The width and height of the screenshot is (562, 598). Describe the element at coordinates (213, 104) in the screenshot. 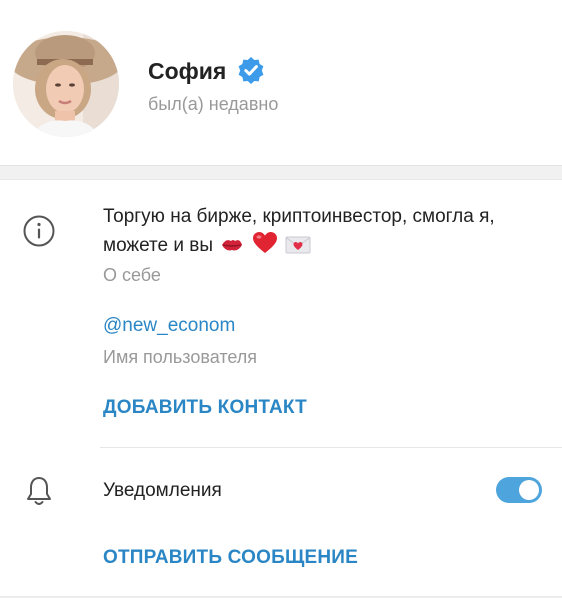

I see `last-seen-status: был(а) недавно` at that location.